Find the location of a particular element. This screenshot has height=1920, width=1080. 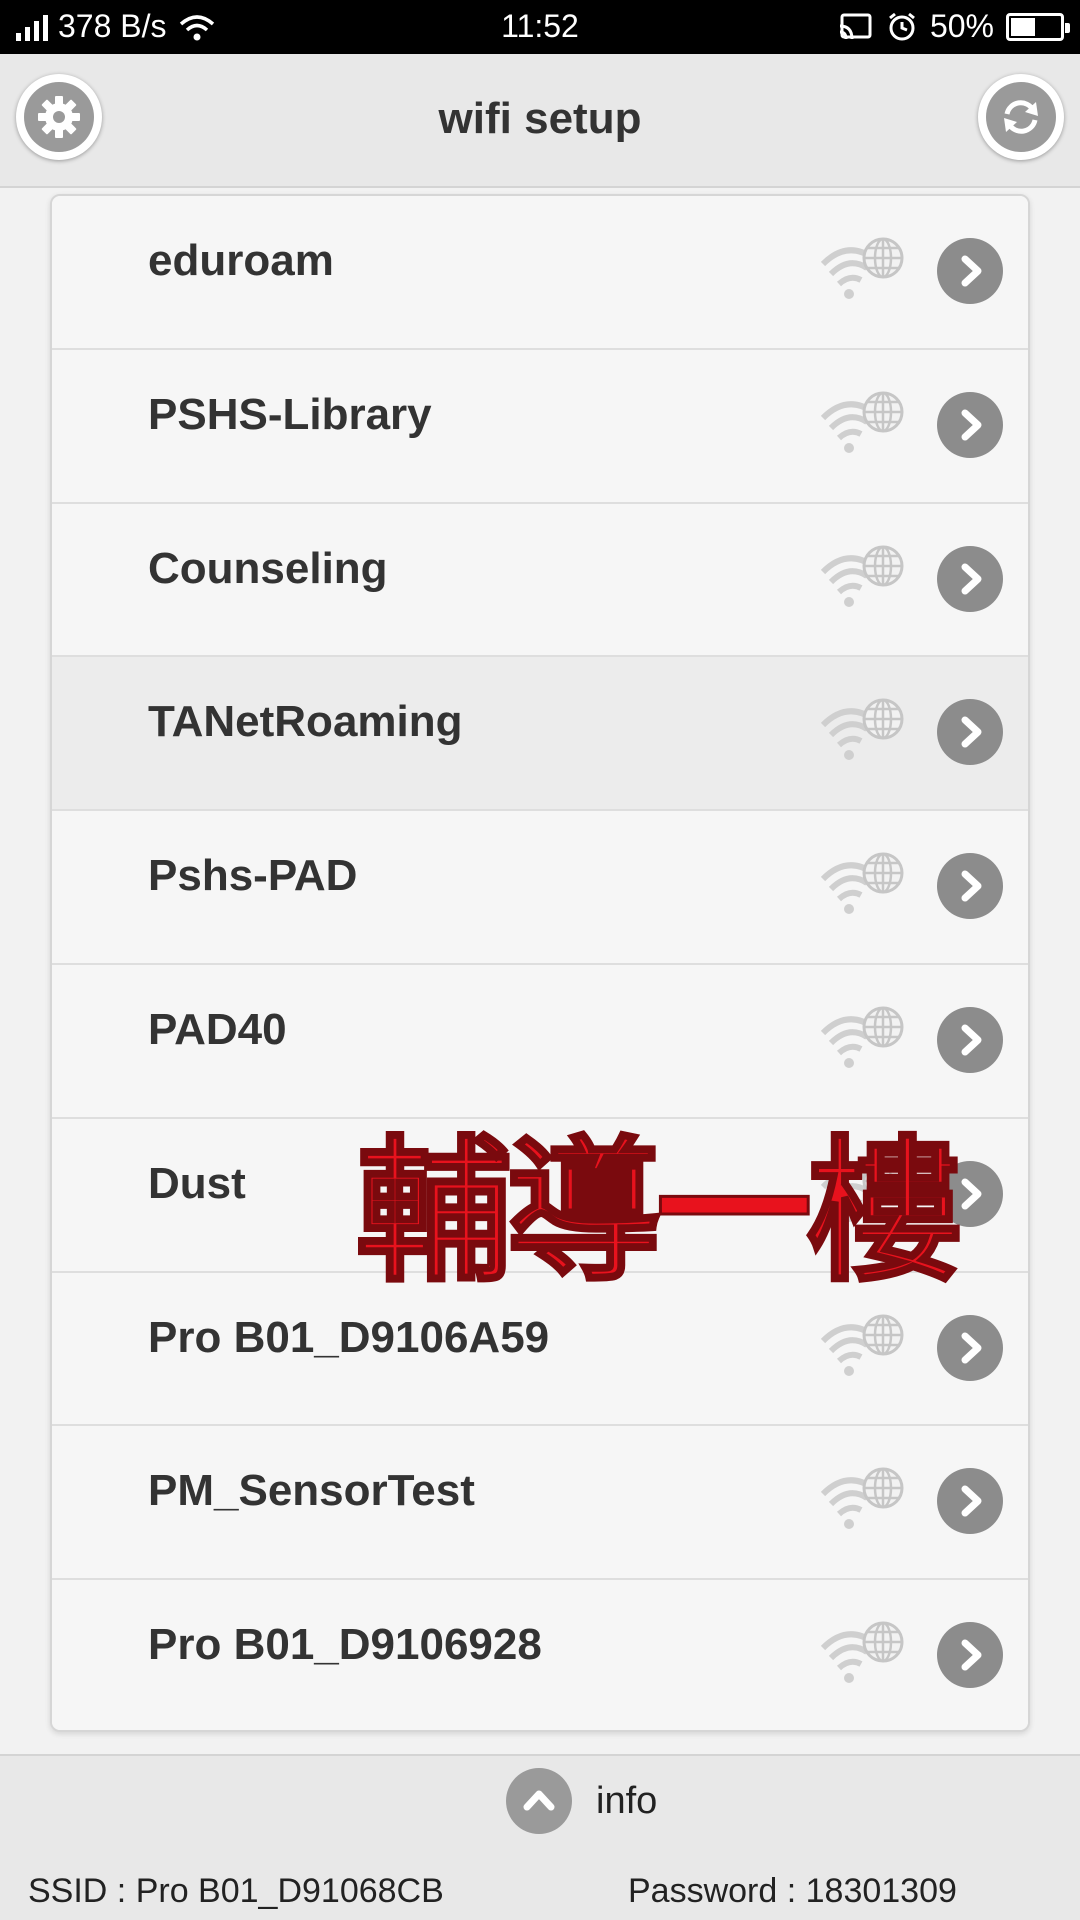

battery-percent: 50% is located at coordinates (961, 26).